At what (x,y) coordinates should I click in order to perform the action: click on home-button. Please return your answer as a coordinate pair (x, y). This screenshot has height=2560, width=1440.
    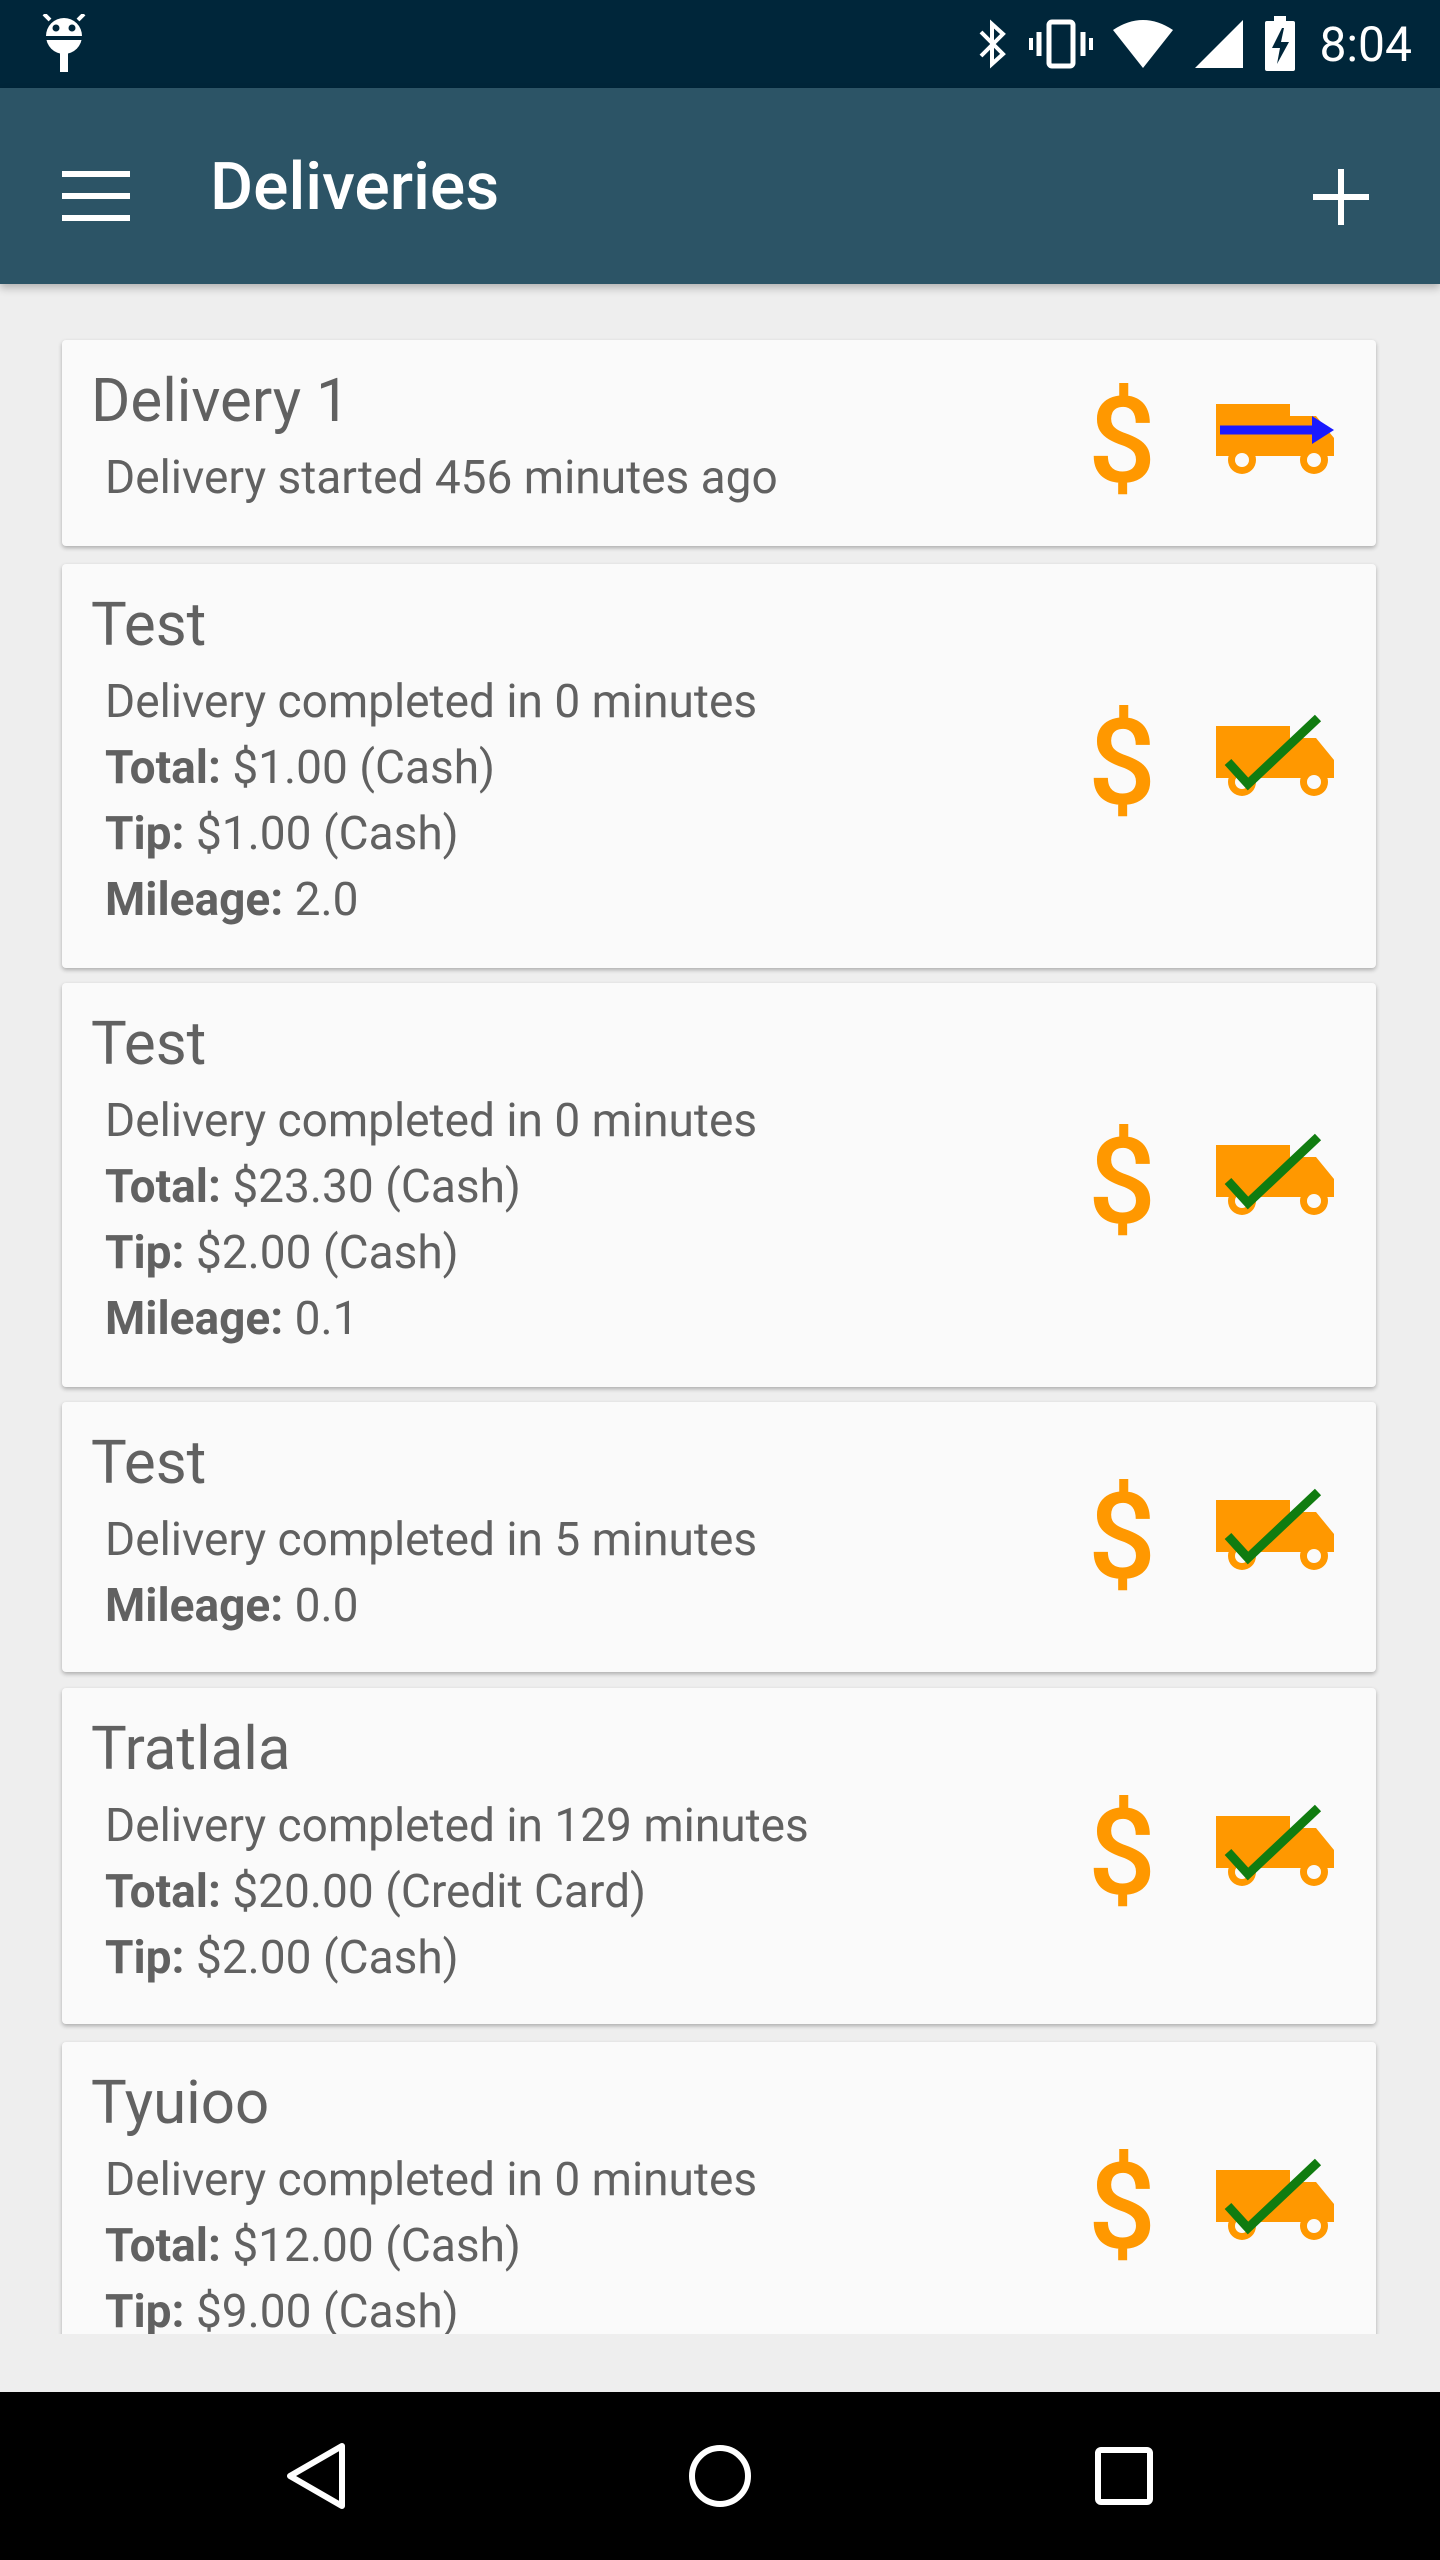
    Looking at the image, I should click on (720, 2476).